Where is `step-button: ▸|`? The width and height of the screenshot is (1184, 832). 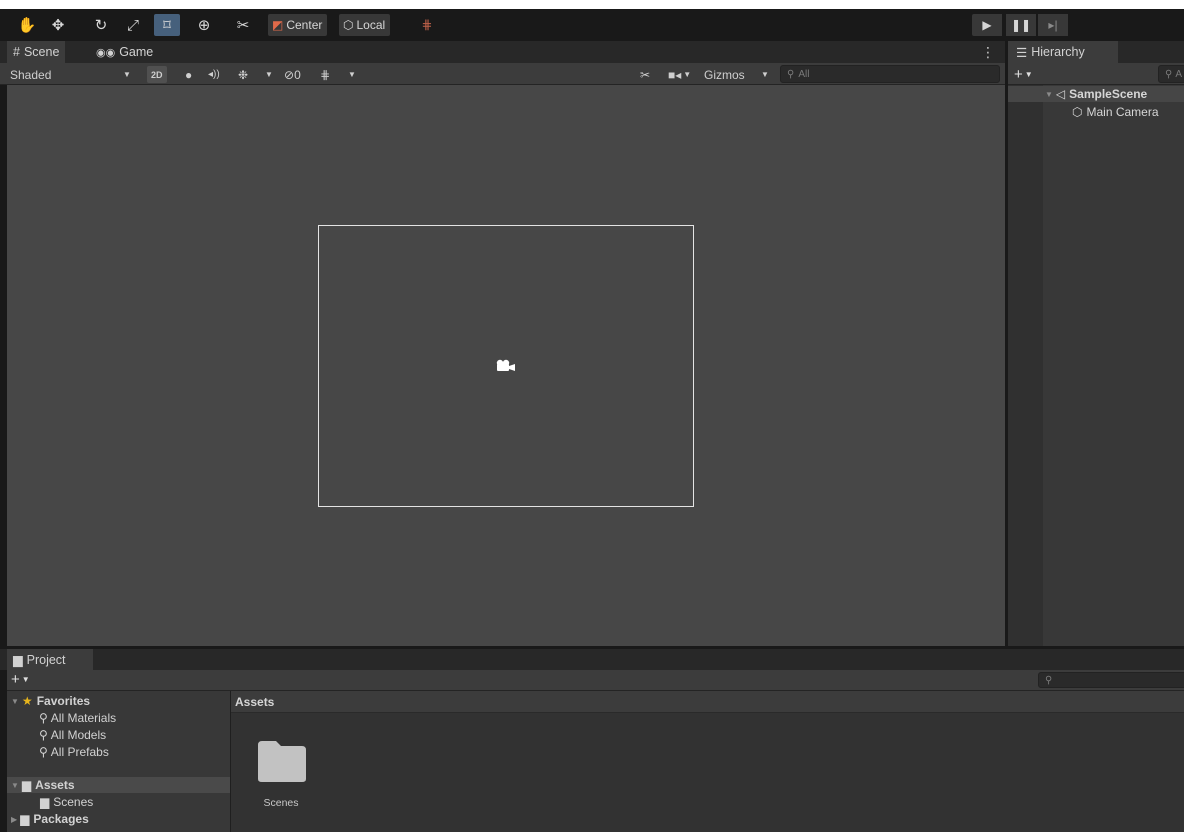
step-button: ▸| is located at coordinates (1053, 25).